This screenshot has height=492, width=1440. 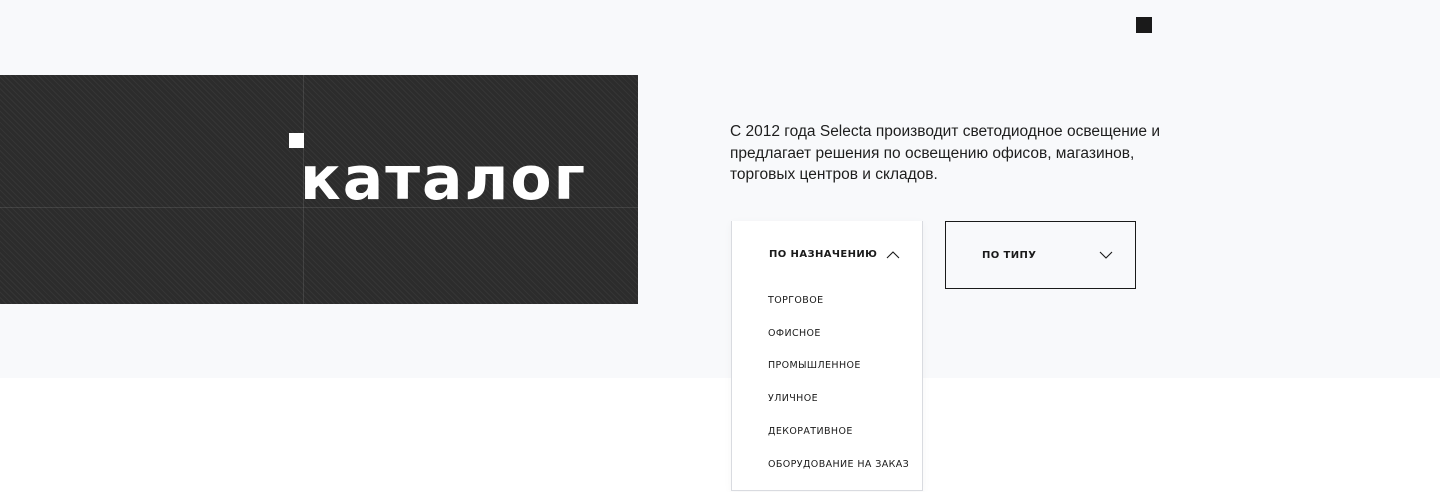 What do you see at coordinates (838, 300) in the screenshot?
I see `purpose-option-retail: ТОРГОВОЕ` at bounding box center [838, 300].